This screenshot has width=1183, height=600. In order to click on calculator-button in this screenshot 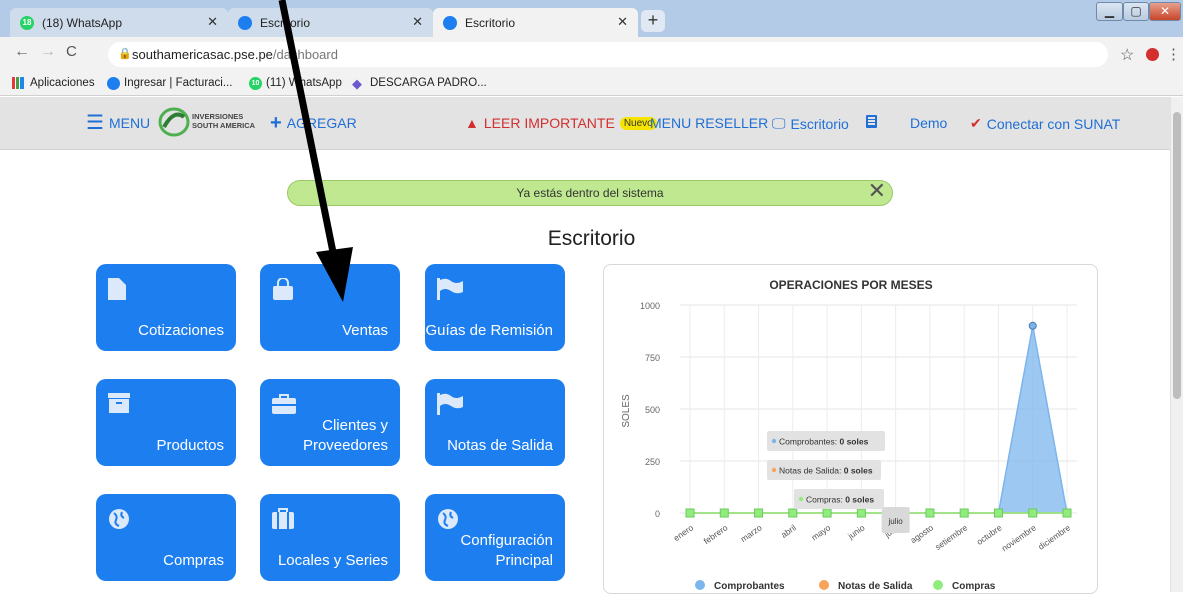, I will do `click(871, 121)`.